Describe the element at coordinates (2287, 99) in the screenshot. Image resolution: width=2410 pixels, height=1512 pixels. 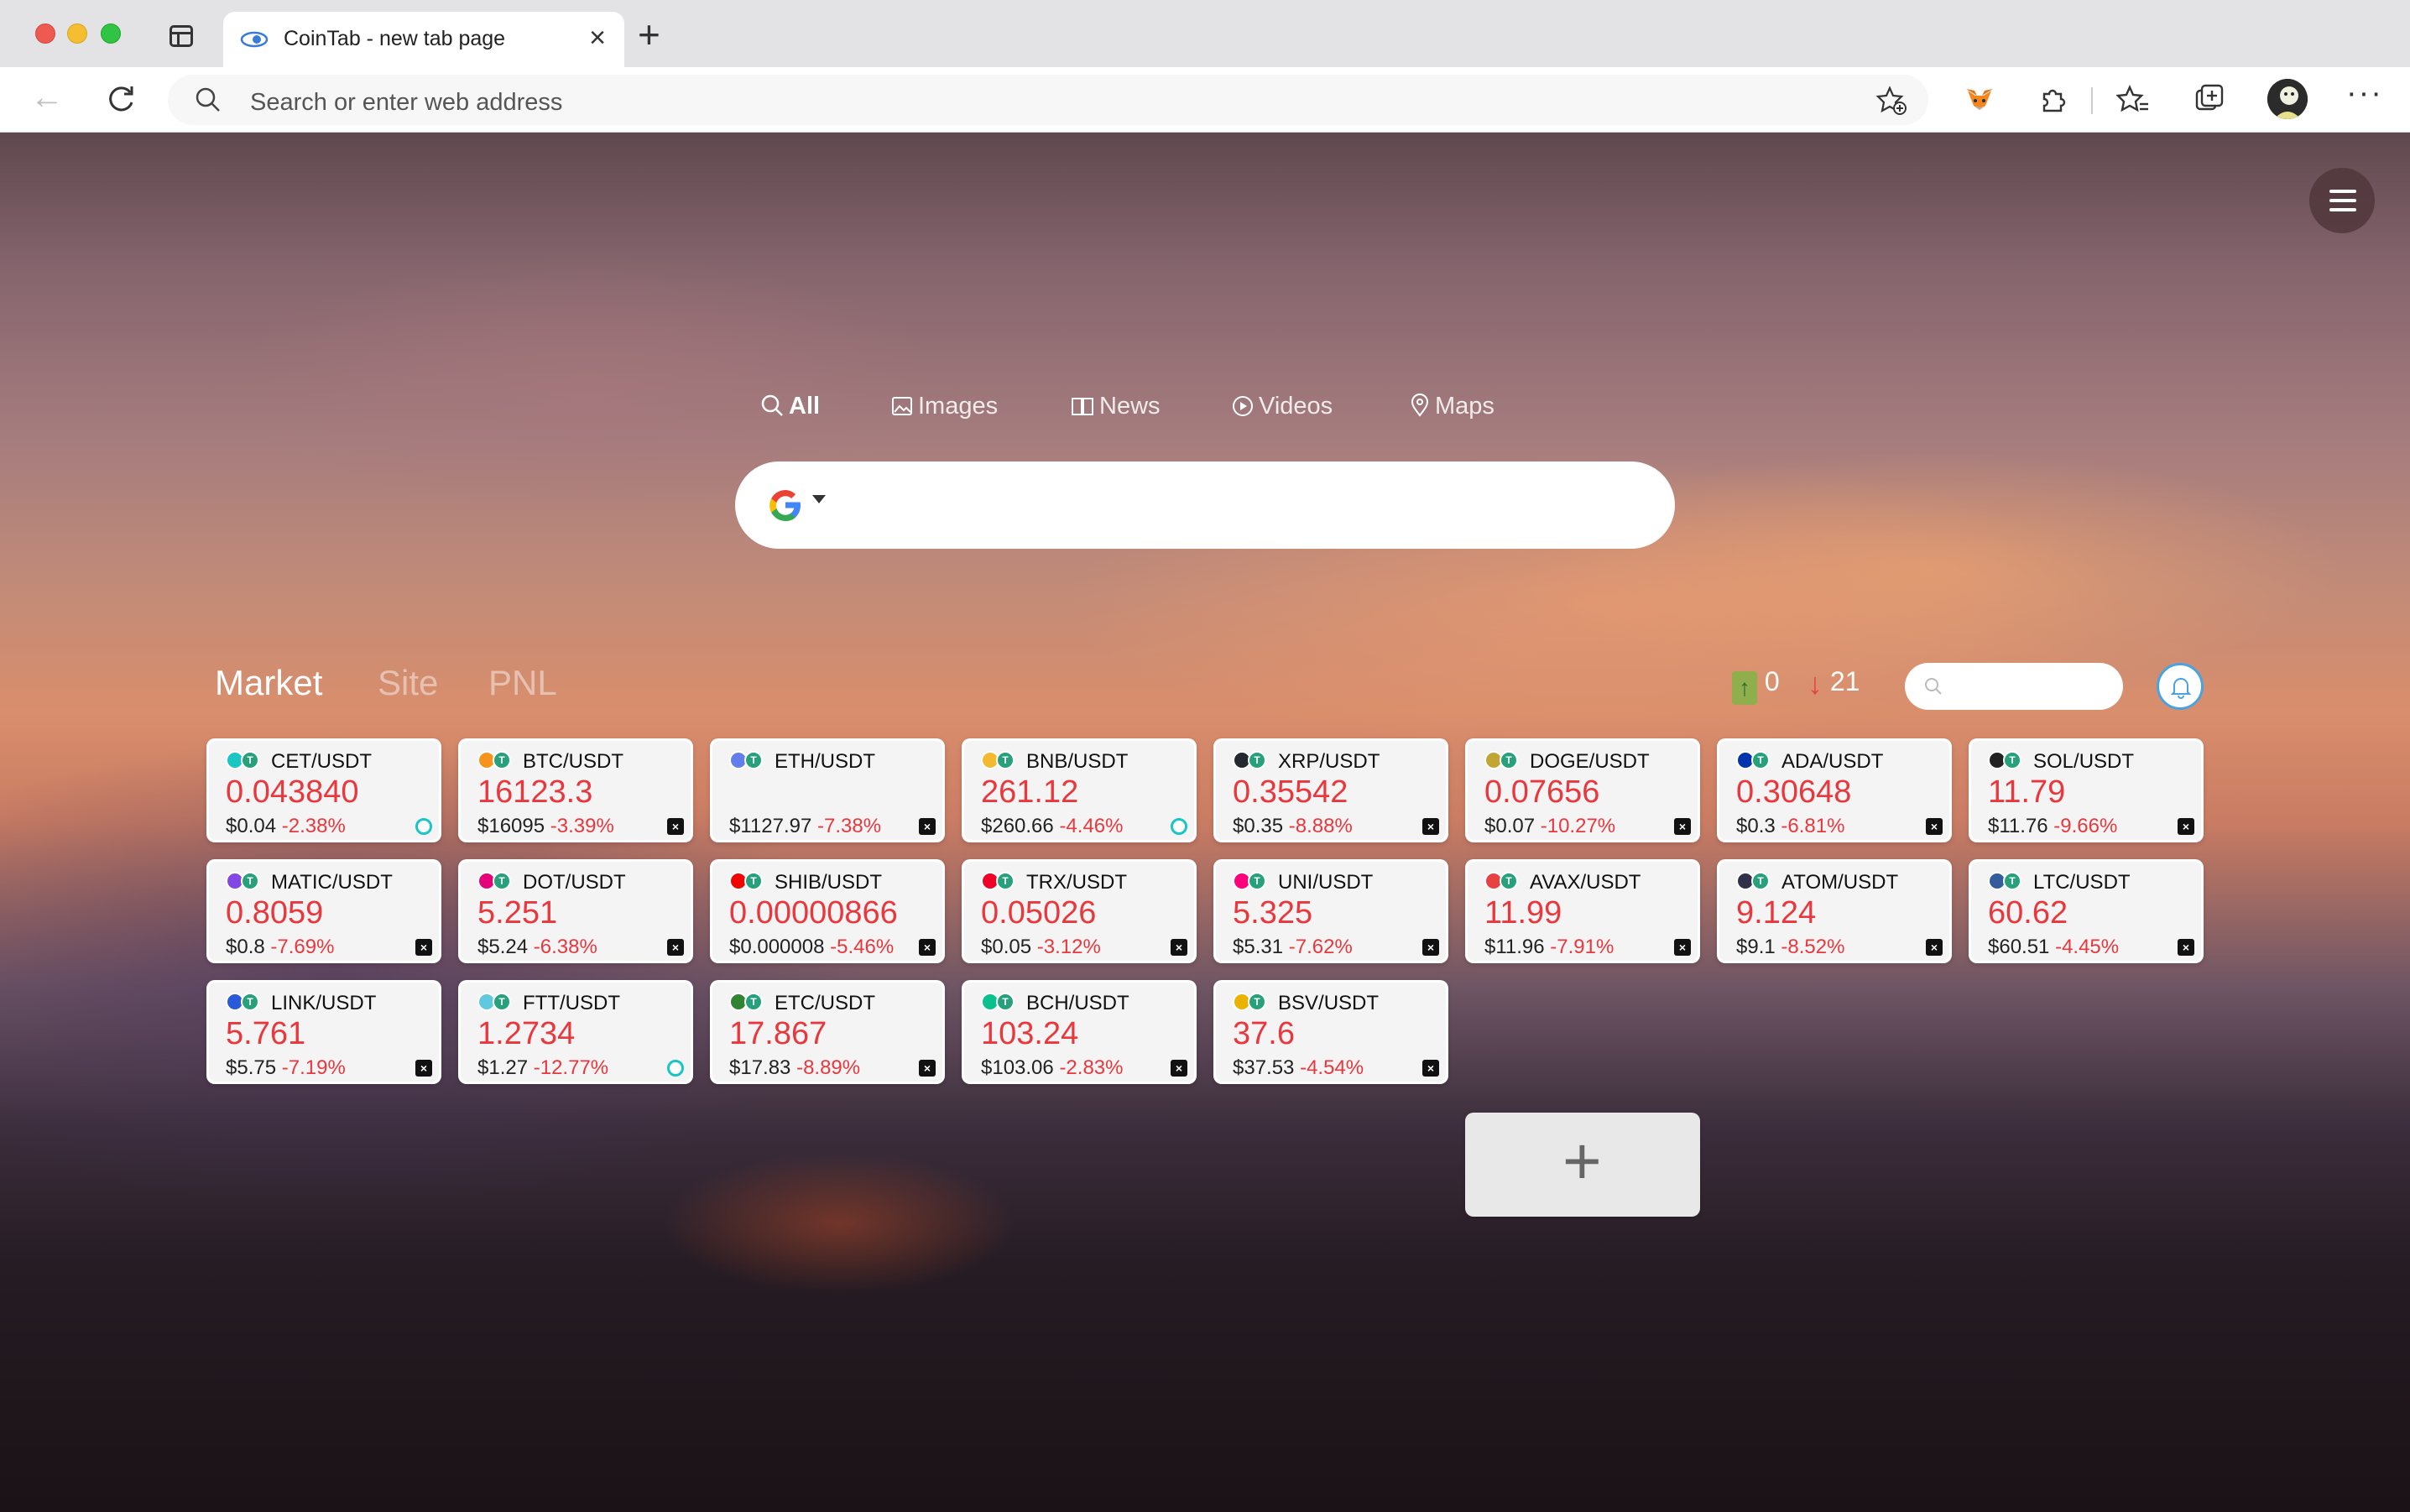
I see `profile-avatar` at that location.